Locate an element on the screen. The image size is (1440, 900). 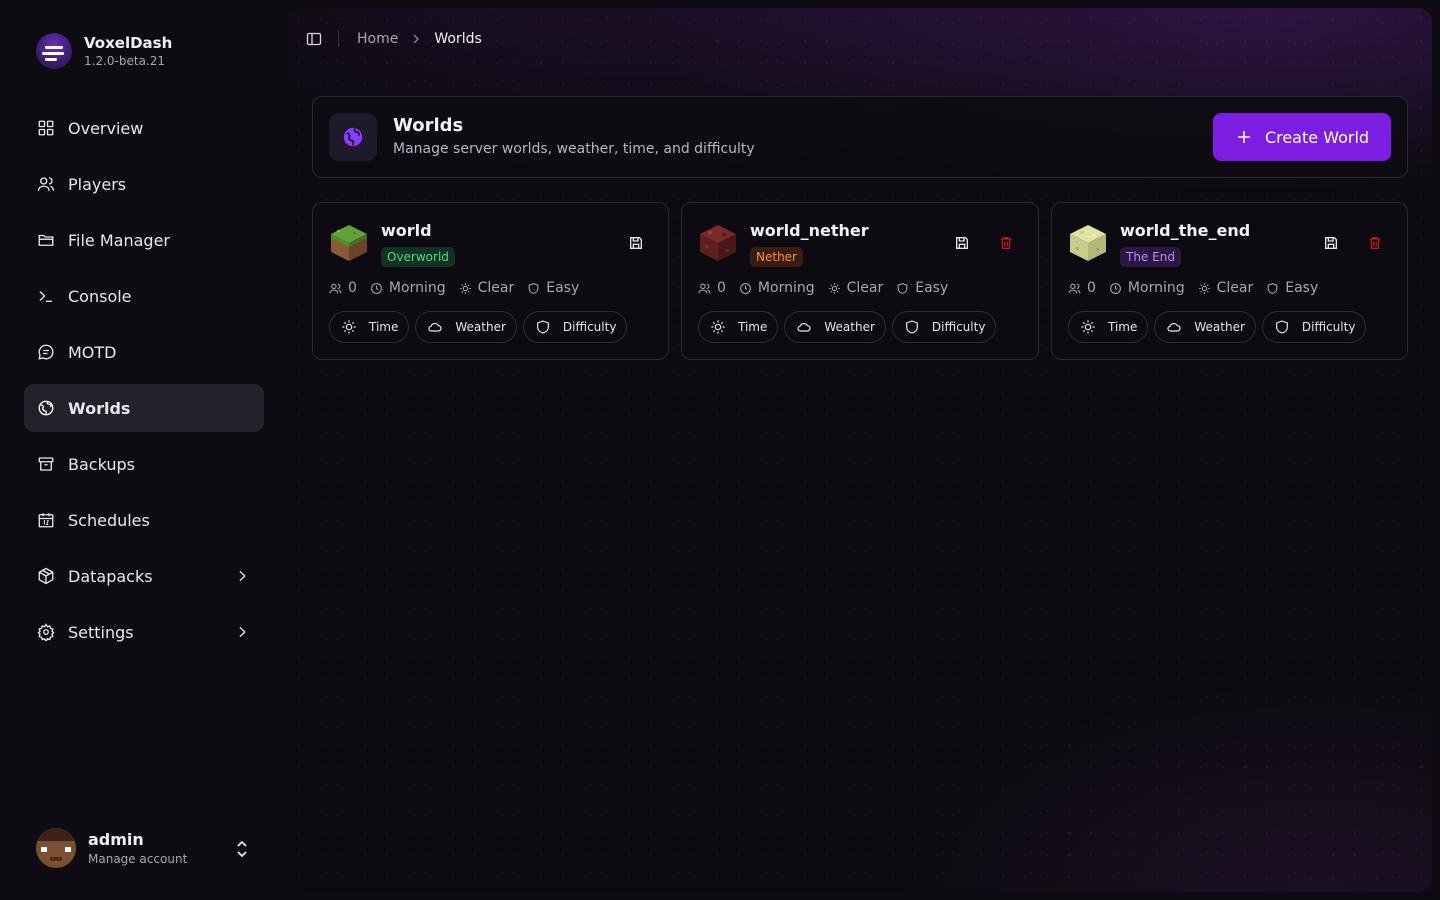
world-stats: 0 Morning Clear Easy is located at coordinates (829, 288).